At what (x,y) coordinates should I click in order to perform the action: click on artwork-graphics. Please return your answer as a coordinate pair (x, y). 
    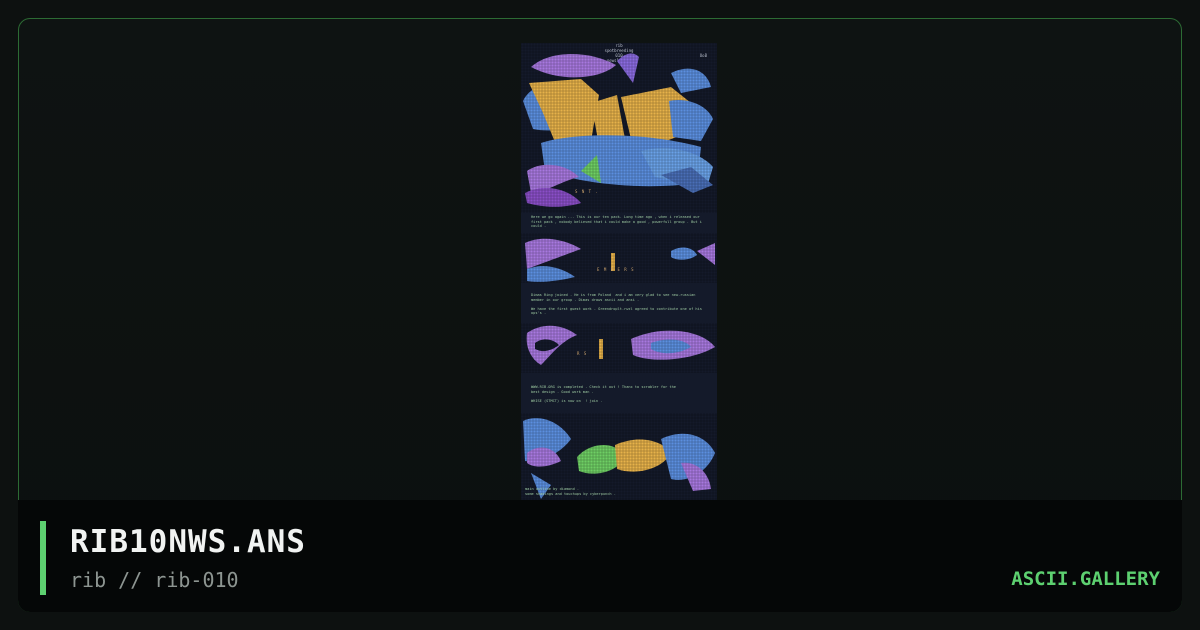
    Looking at the image, I should click on (619, 273).